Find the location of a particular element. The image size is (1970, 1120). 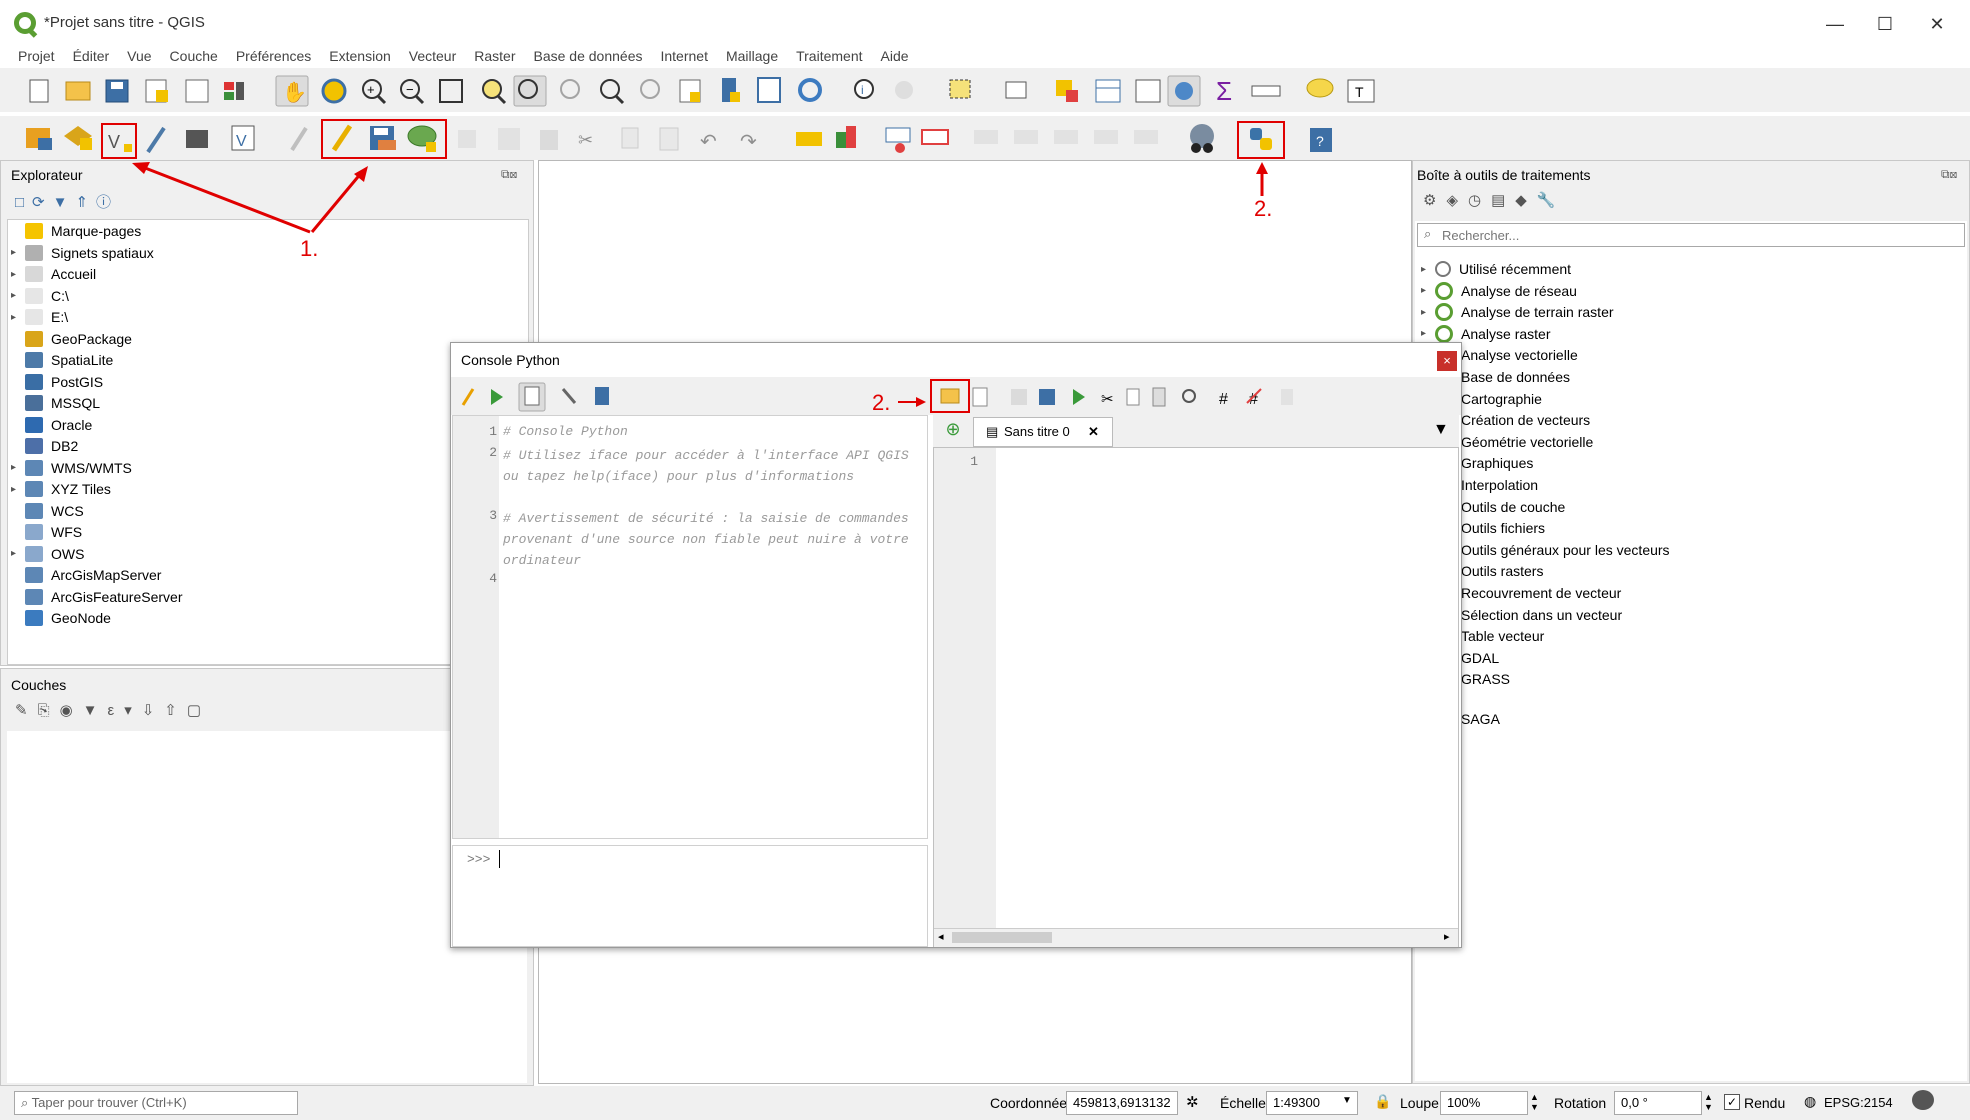

annotation-label-1: 1. is located at coordinates (309, 248).